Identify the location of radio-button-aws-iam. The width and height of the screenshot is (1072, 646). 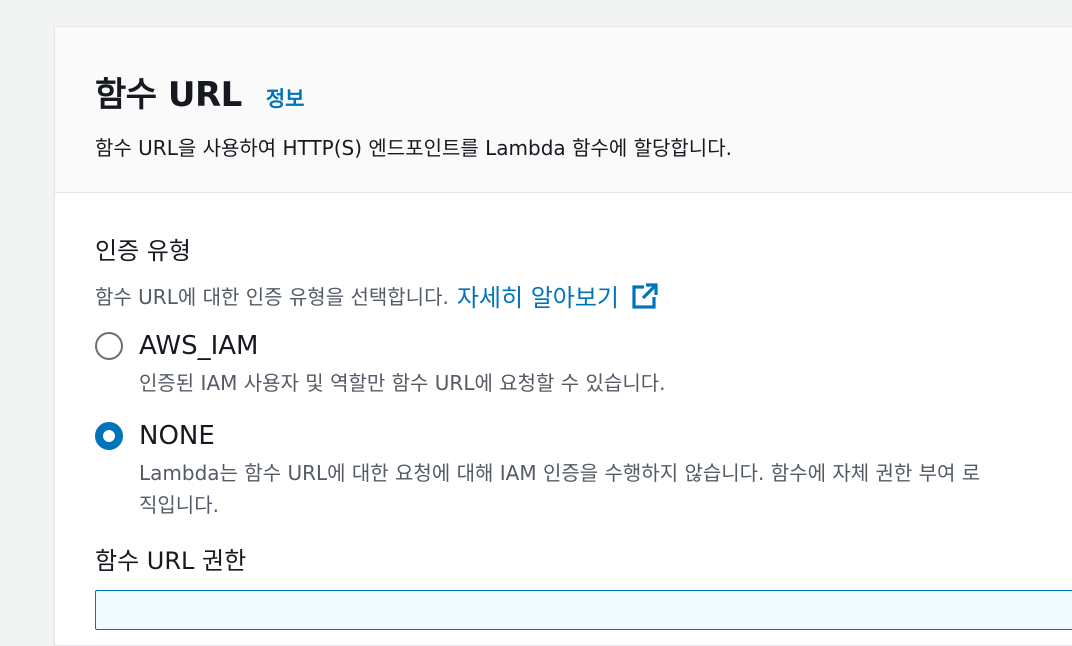
(109, 346).